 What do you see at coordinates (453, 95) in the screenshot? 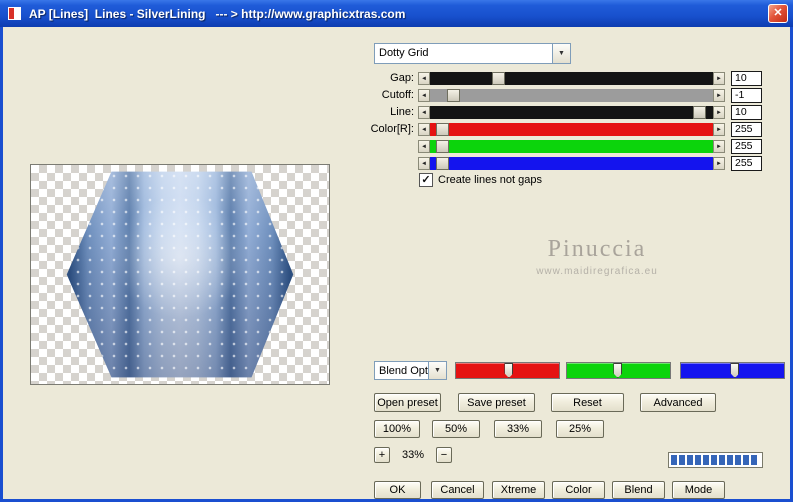
I see `cutoff-slider-thumb` at bounding box center [453, 95].